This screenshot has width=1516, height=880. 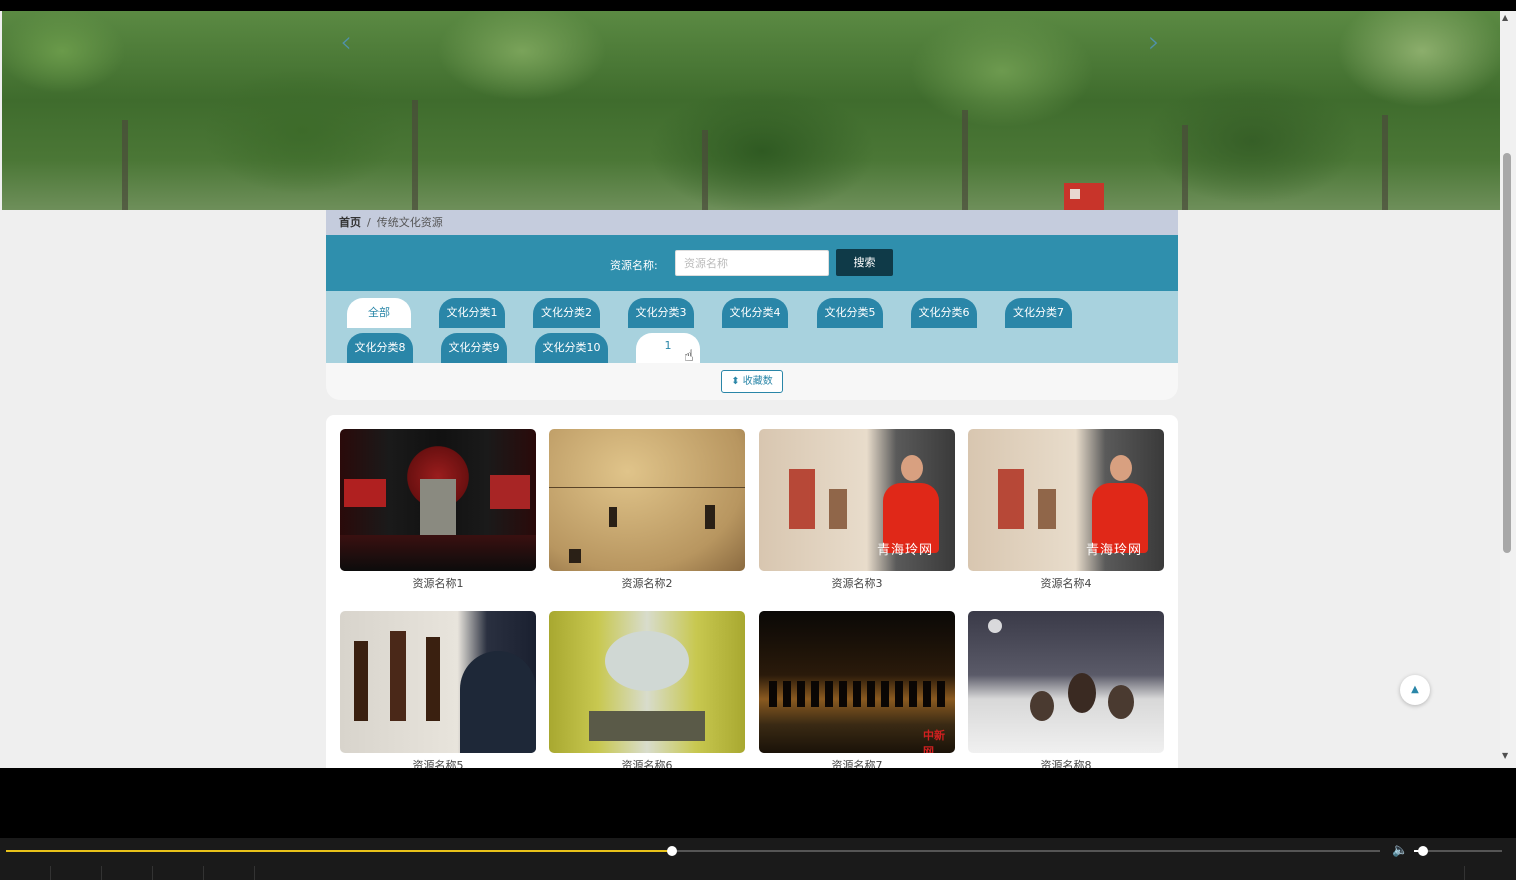 I want to click on resource-card: 资源名称5, so click(x=438, y=689).